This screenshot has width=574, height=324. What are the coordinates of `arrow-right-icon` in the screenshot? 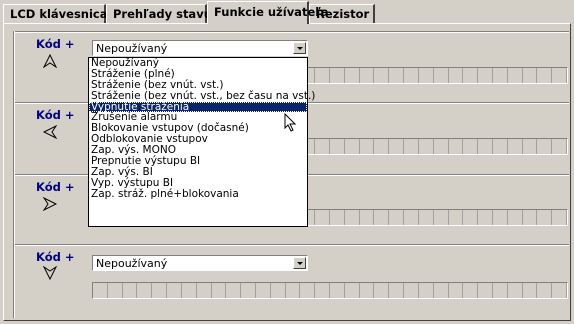 It's located at (50, 204).